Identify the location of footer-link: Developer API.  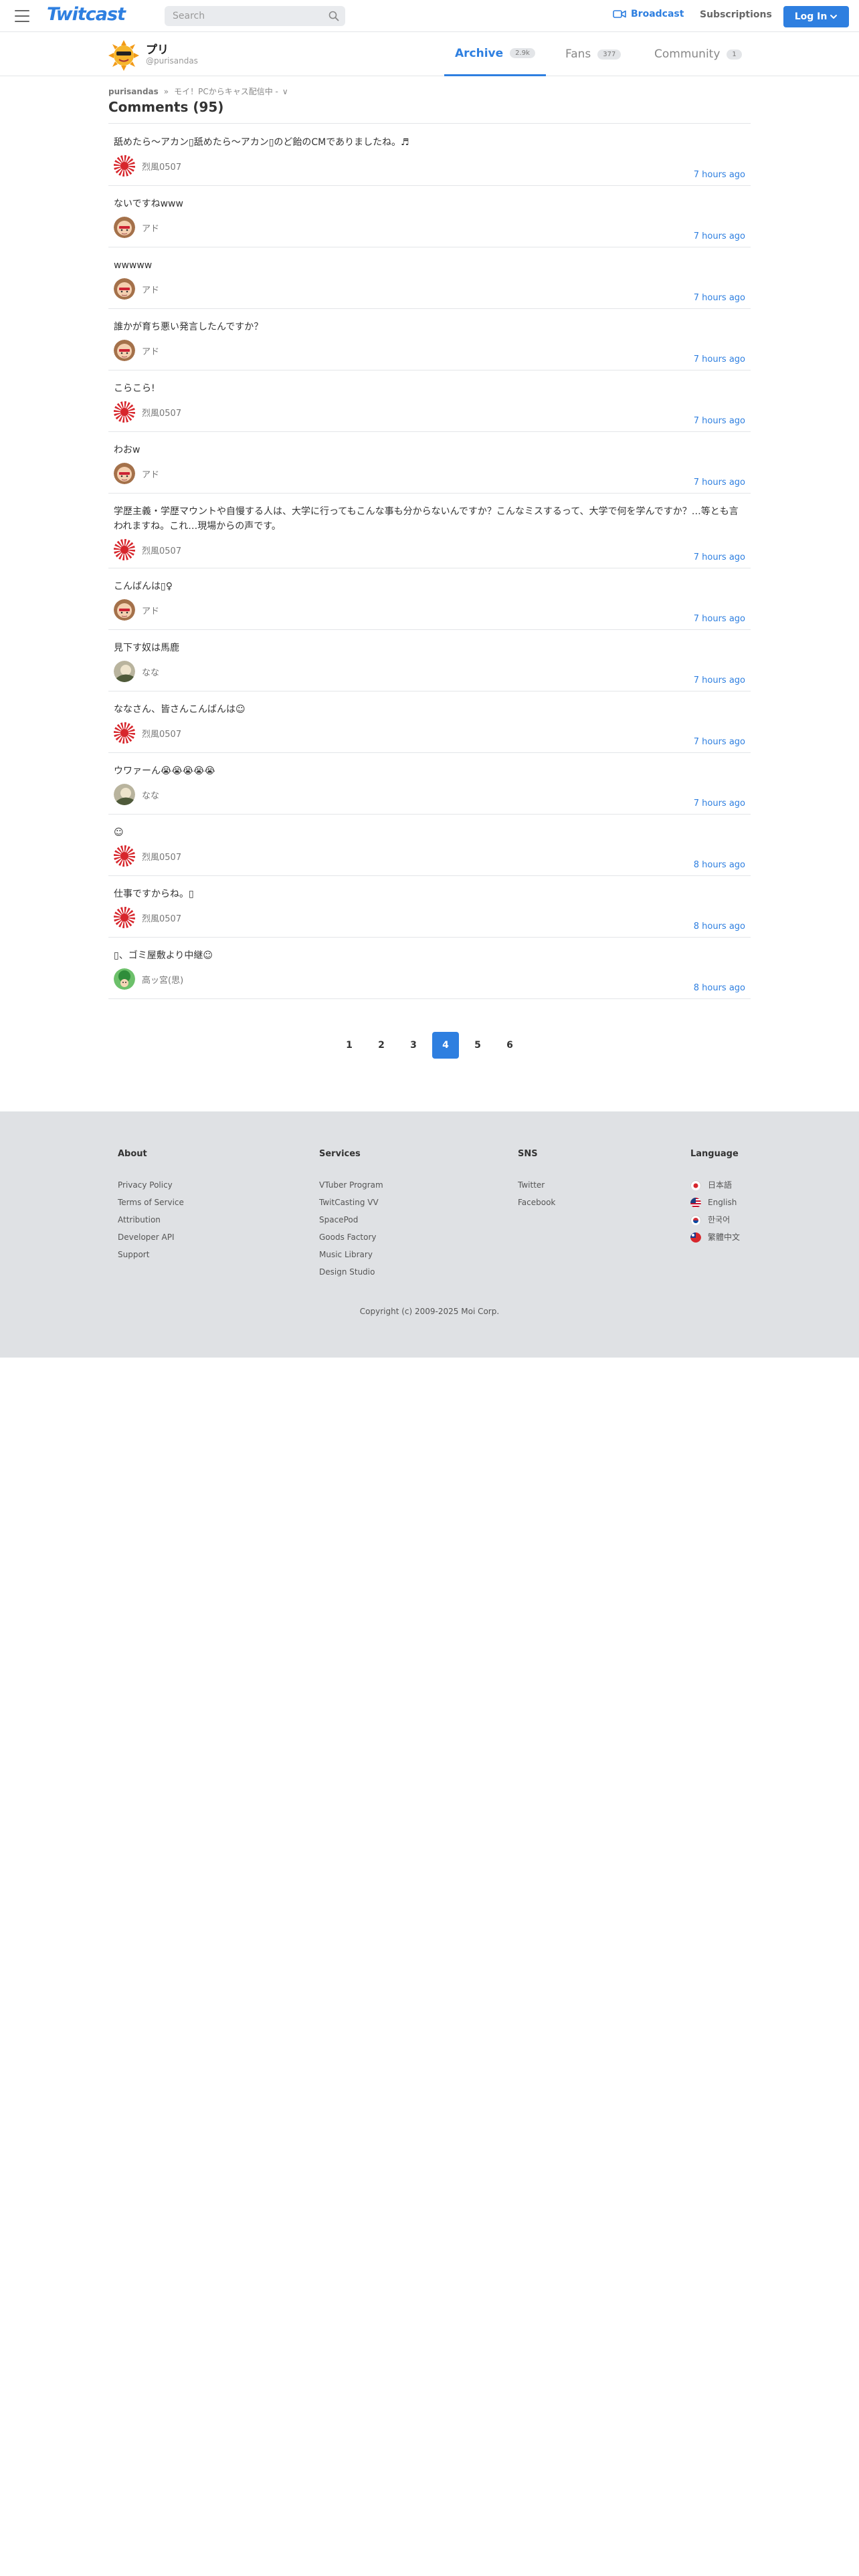
(151, 1237).